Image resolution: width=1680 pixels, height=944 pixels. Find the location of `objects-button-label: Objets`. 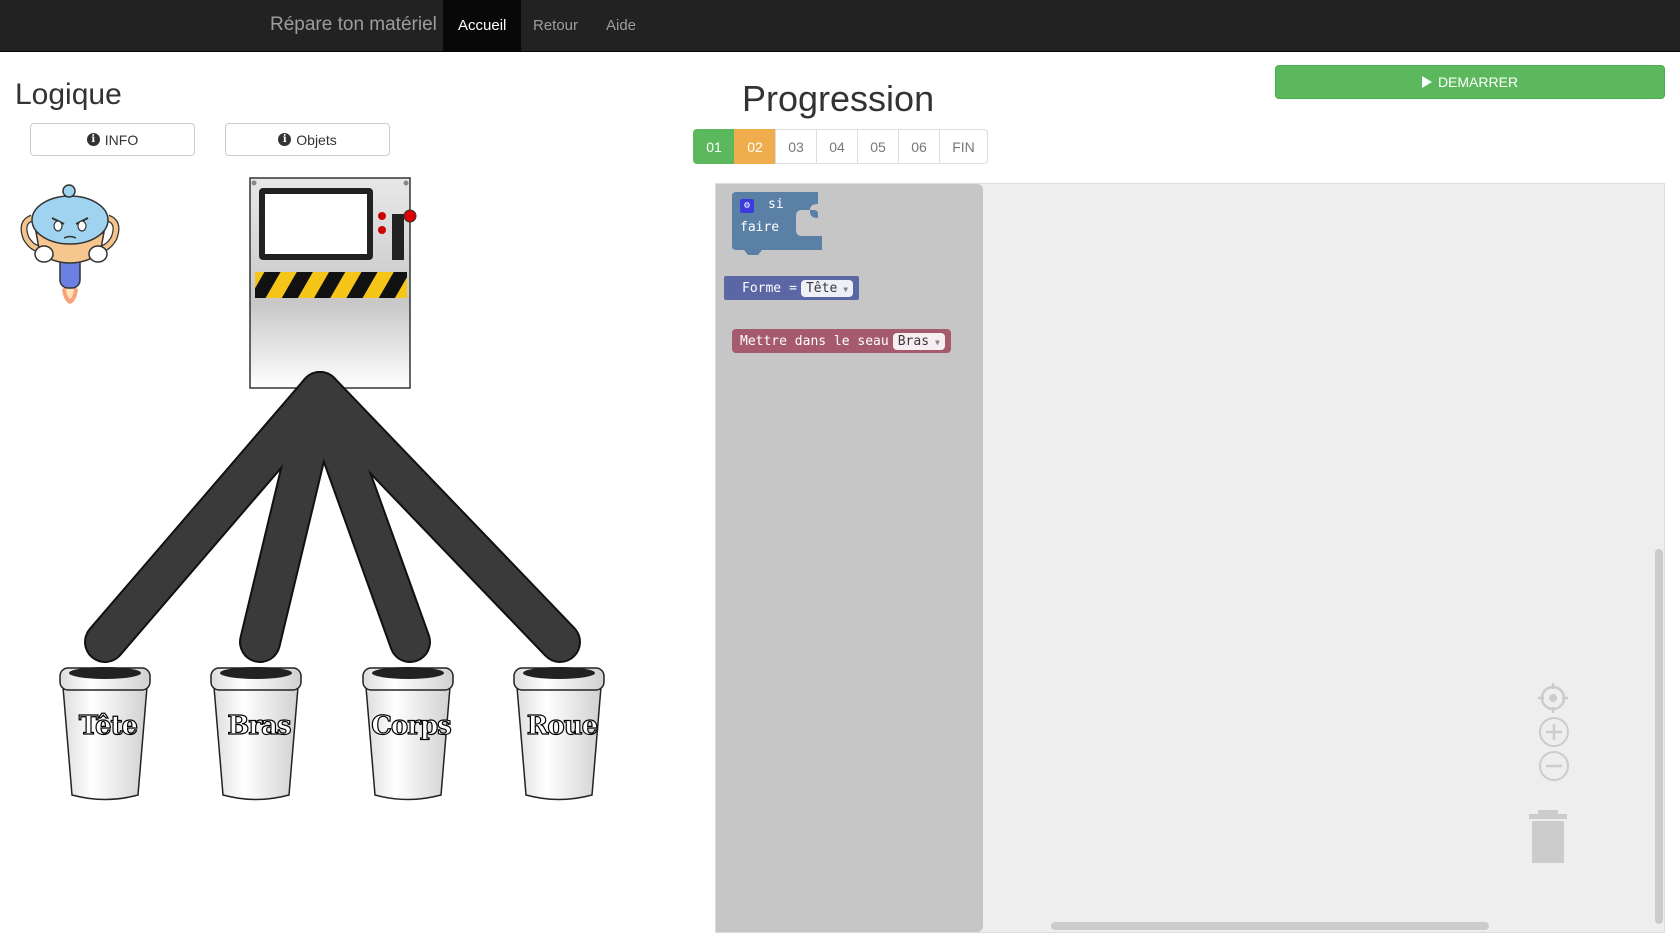

objects-button-label: Objets is located at coordinates (316, 139).